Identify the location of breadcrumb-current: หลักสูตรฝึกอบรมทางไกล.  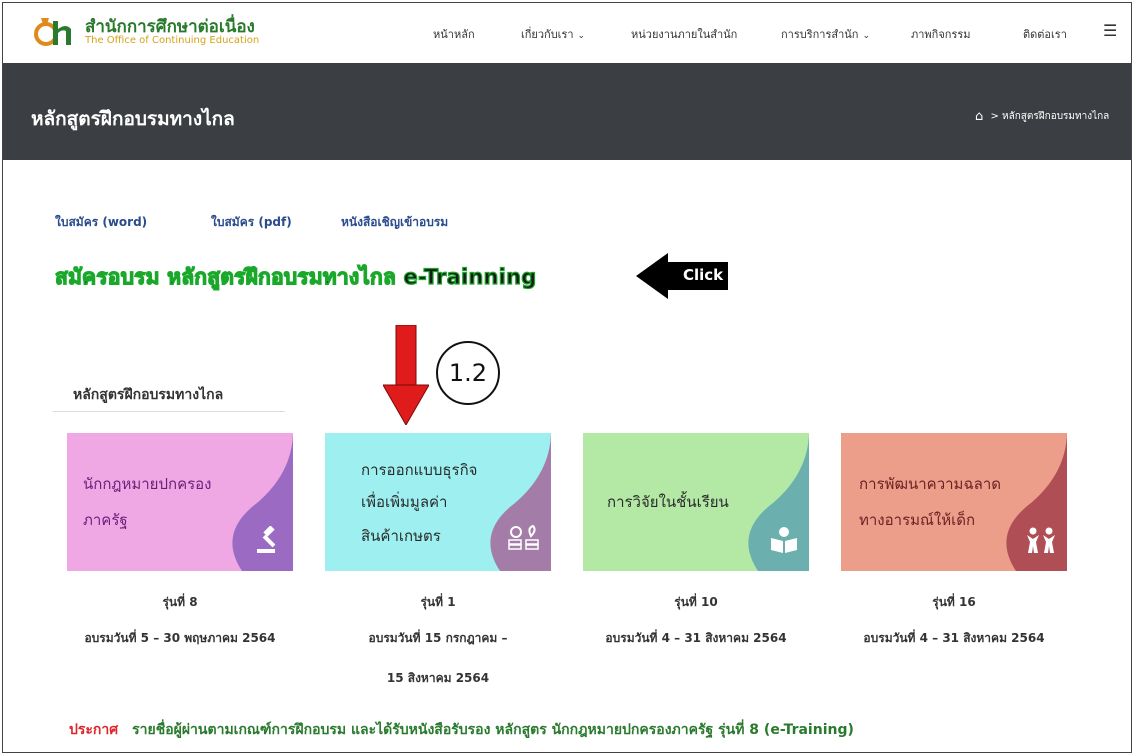
(1056, 116).